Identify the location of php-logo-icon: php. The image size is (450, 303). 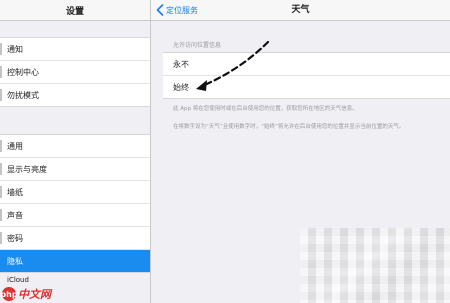
(9, 294).